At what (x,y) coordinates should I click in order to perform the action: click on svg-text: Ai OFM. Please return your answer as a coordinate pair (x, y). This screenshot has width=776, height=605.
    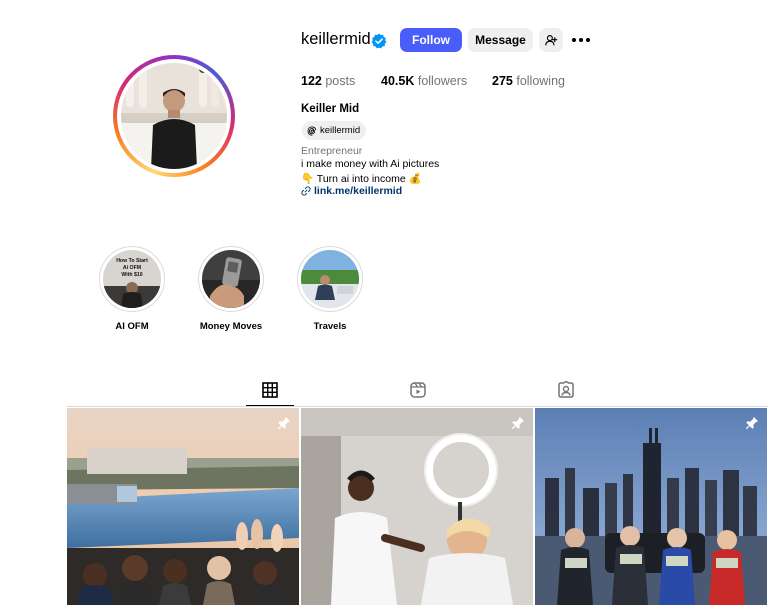
    Looking at the image, I should click on (132, 268).